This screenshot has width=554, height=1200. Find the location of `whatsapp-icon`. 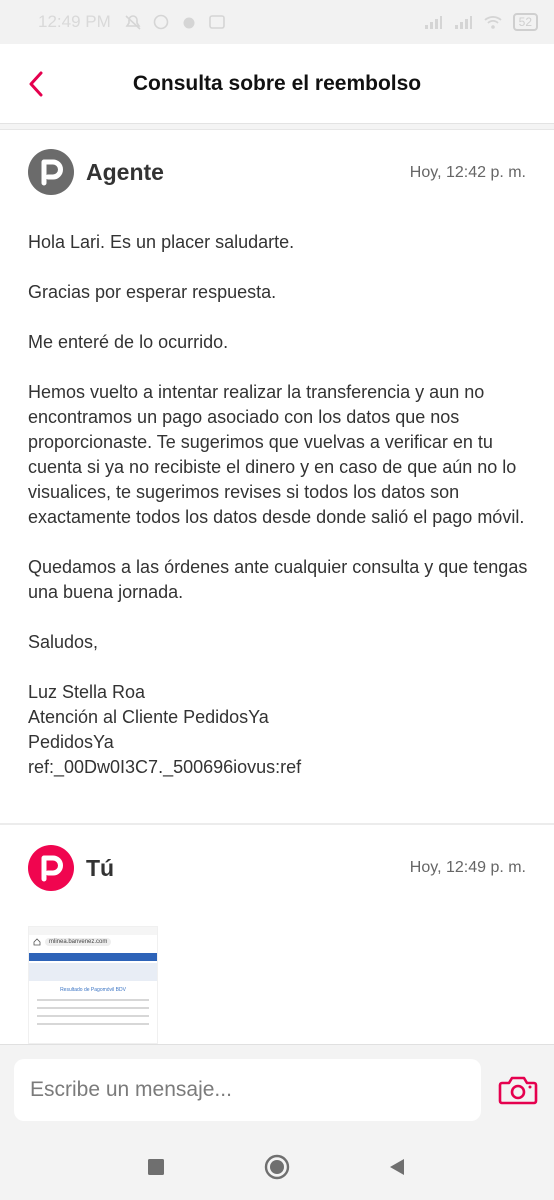

whatsapp-icon is located at coordinates (161, 22).